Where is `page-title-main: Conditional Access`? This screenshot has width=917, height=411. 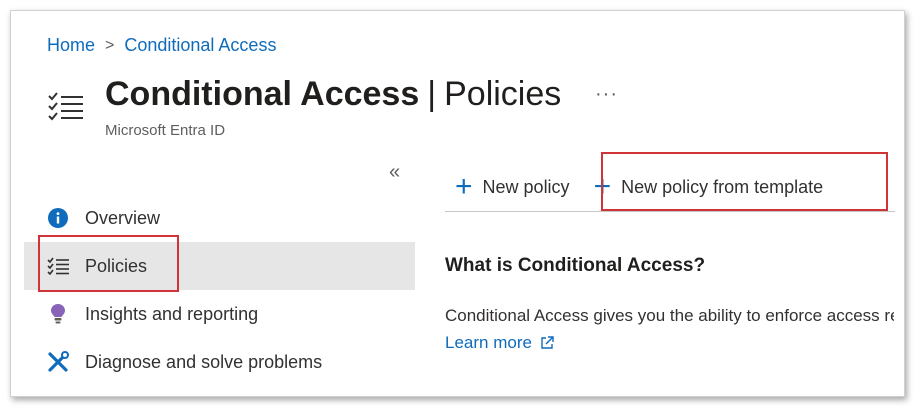 page-title-main: Conditional Access is located at coordinates (262, 94).